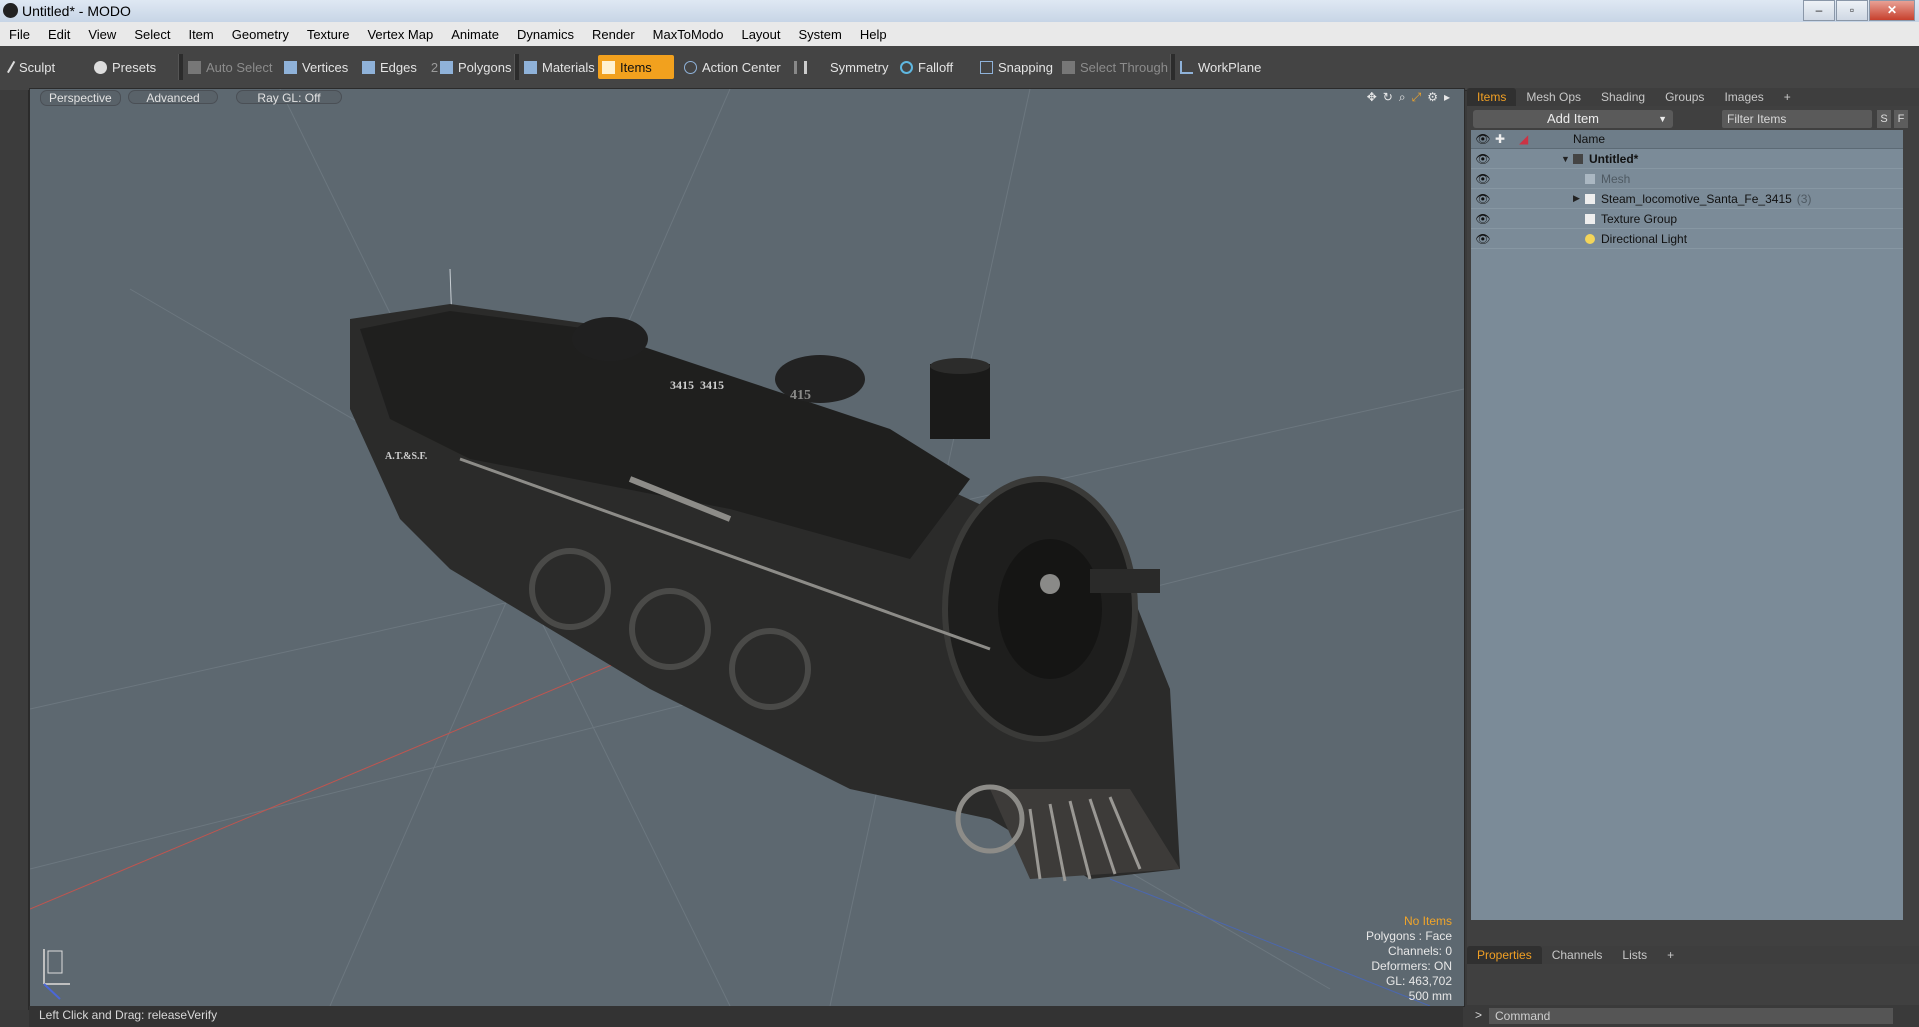  I want to click on menu-system: System, so click(820, 34).